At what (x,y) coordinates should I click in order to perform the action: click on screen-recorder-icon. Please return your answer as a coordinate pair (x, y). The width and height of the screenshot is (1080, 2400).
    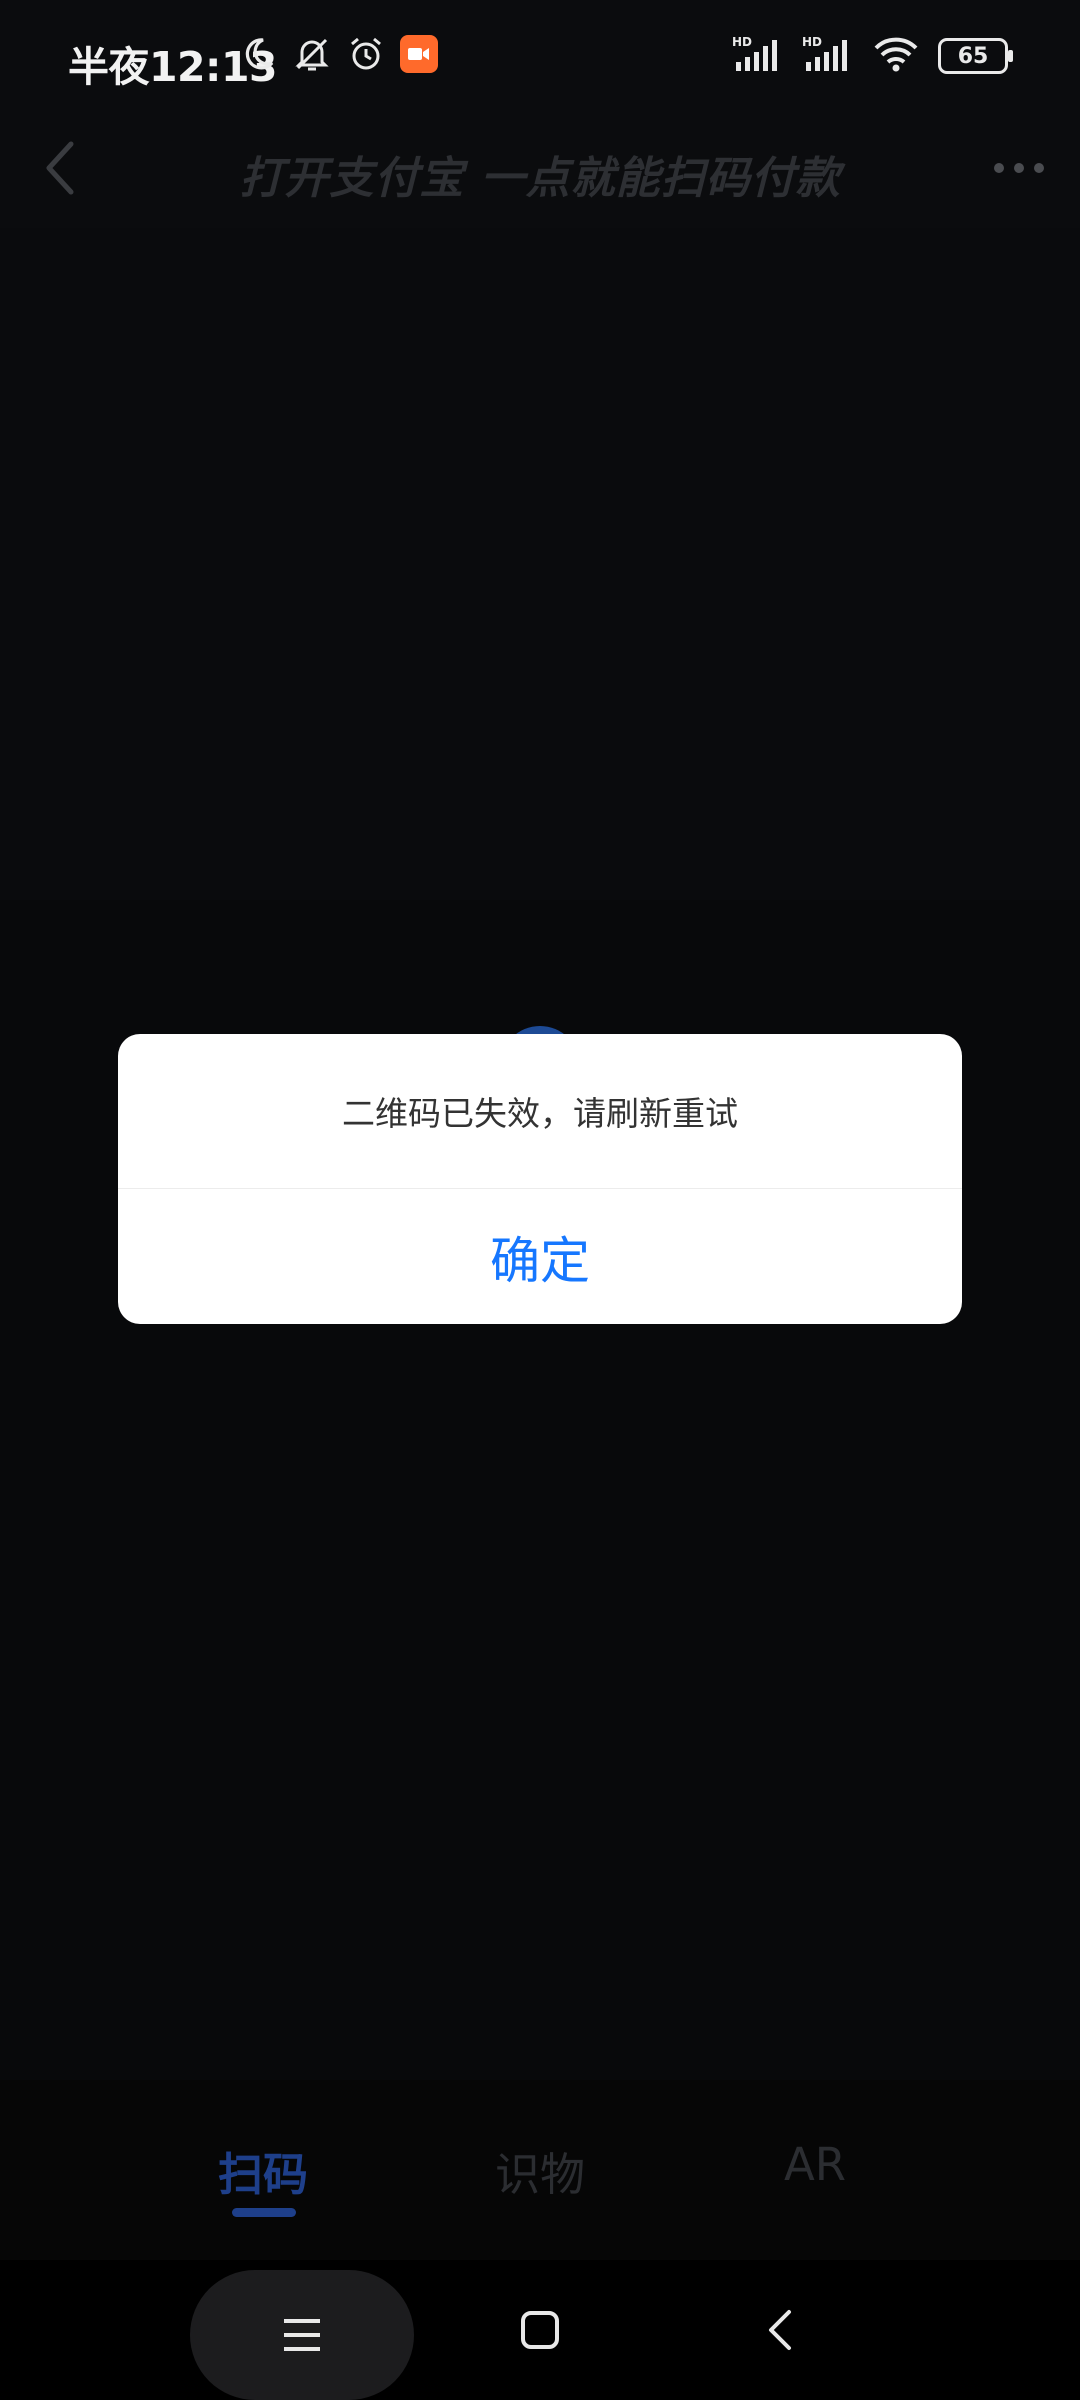
    Looking at the image, I should click on (419, 54).